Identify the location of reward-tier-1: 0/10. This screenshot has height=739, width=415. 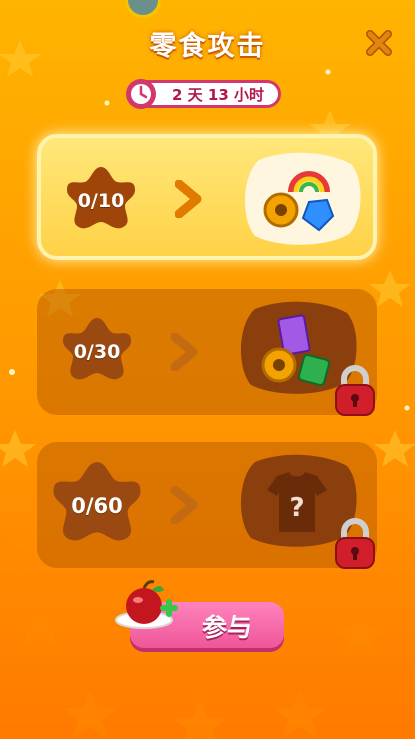
(207, 197).